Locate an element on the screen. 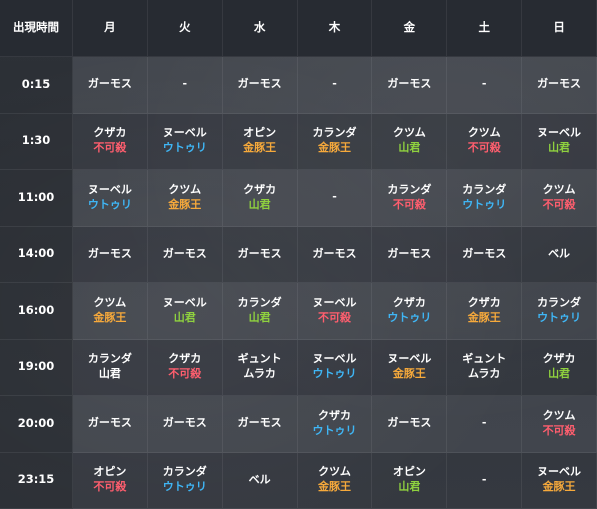 The width and height of the screenshot is (597, 509). slot-cell-thu: クツム 金豚王 is located at coordinates (335, 480).